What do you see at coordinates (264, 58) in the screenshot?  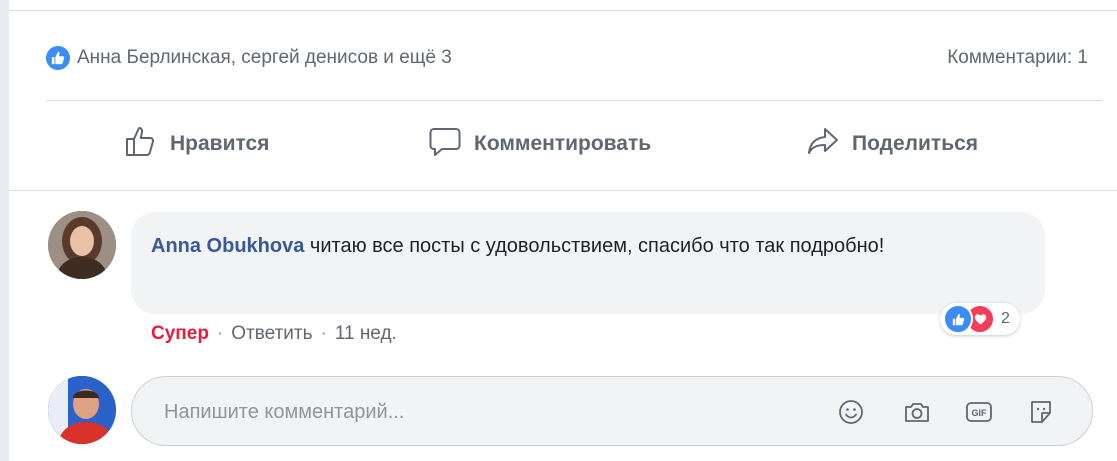 I see `likers-text: Анна Берлинская, сергей денисов и ещё 3` at bounding box center [264, 58].